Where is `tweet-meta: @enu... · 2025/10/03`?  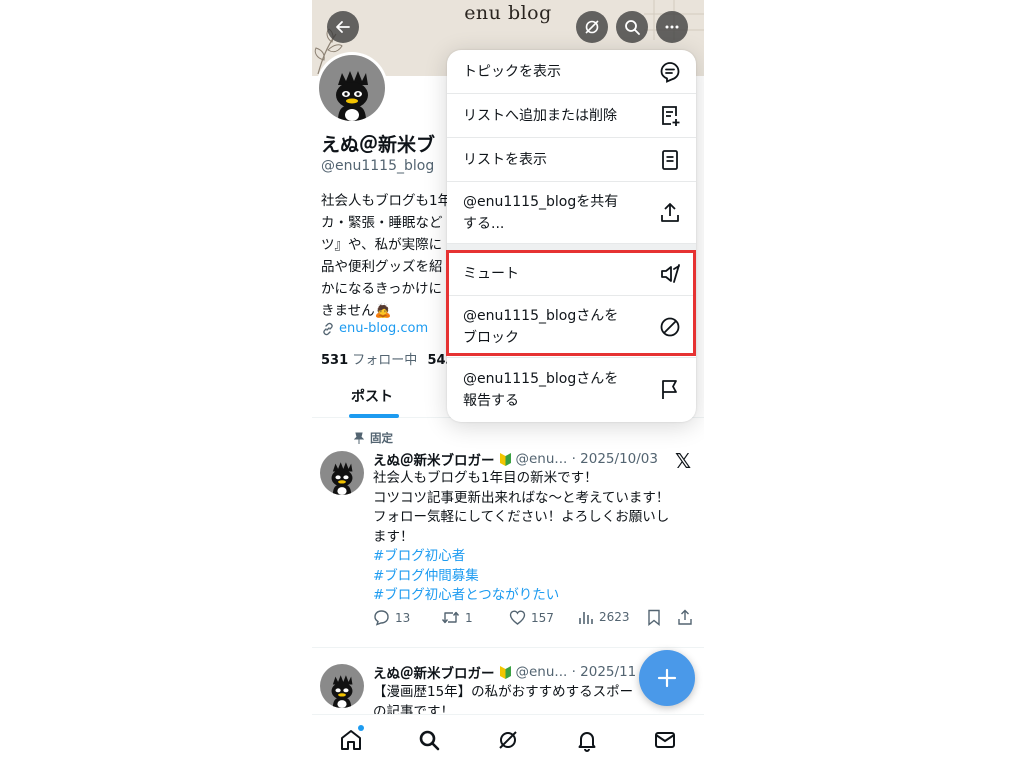 tweet-meta: @enu... · 2025/10/03 is located at coordinates (586, 459).